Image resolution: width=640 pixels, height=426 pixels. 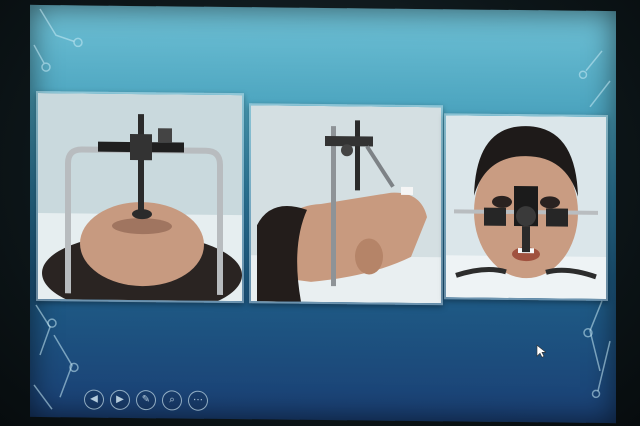 I want to click on next-icon: ▶, so click(x=120, y=399).